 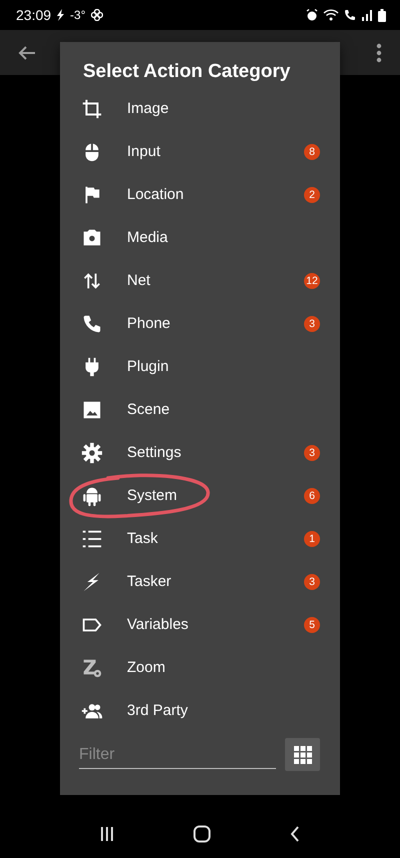 What do you see at coordinates (202, 834) in the screenshot?
I see `home-icon` at bounding box center [202, 834].